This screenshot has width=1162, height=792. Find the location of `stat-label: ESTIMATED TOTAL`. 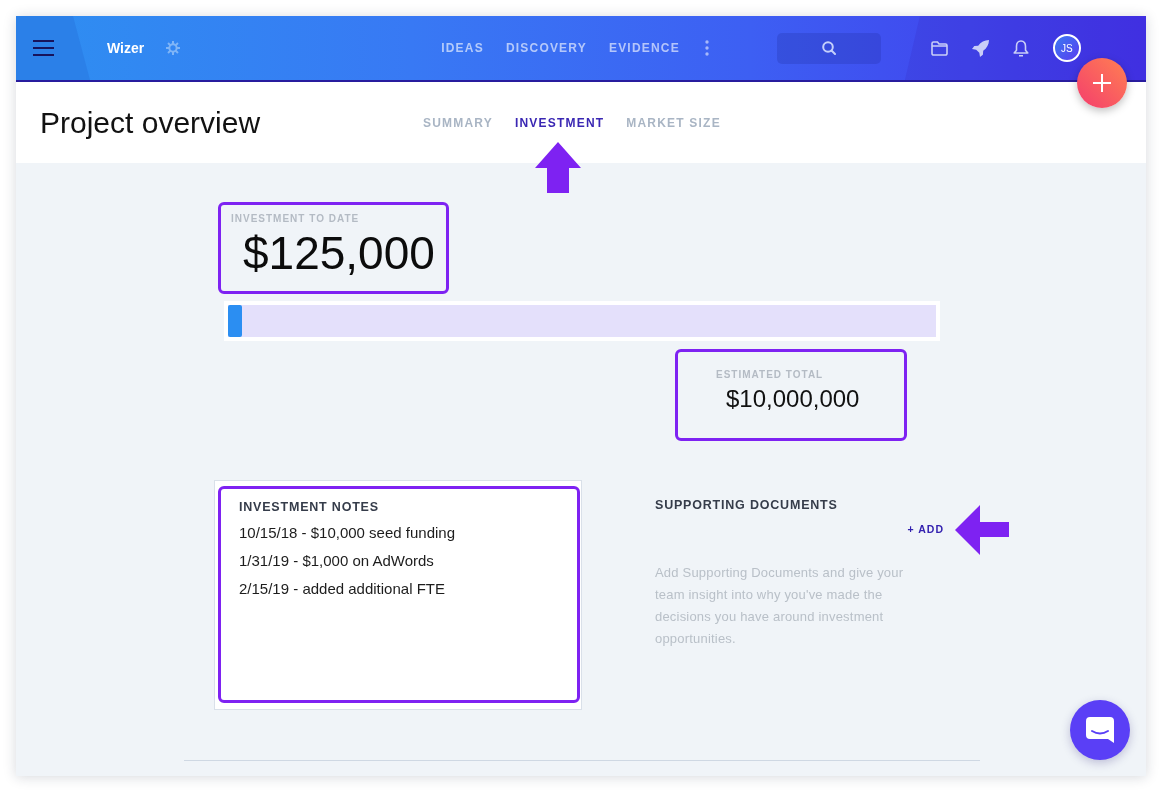

stat-label: ESTIMATED TOTAL is located at coordinates (770, 375).